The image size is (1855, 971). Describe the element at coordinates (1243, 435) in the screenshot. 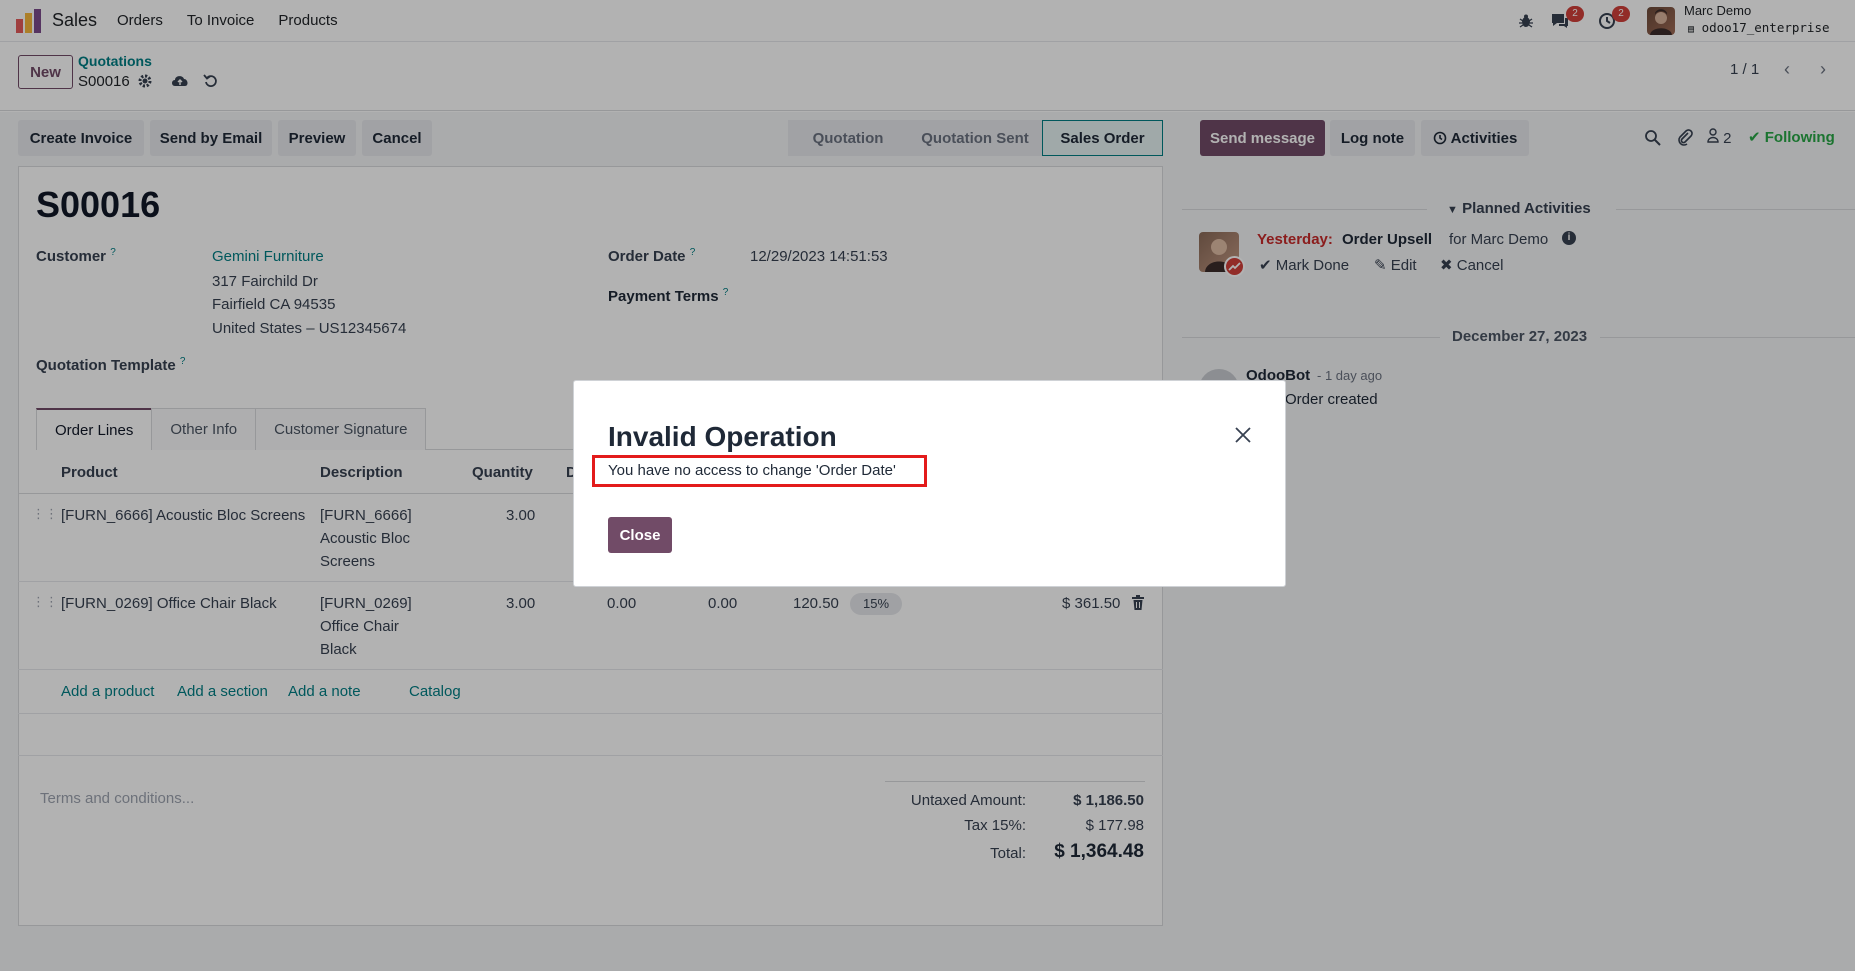

I see `close-icon` at that location.